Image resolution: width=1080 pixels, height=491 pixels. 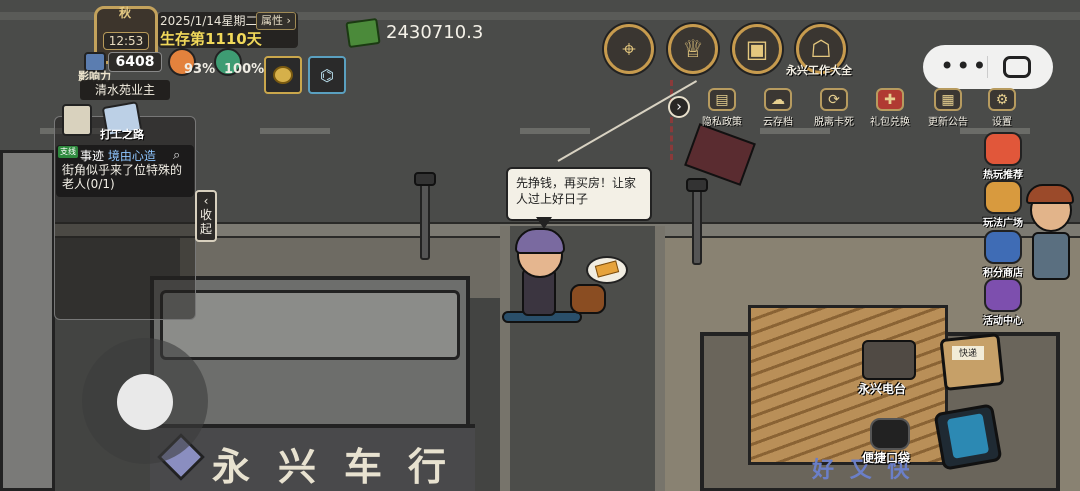 What do you see at coordinates (206, 222) in the screenshot?
I see `collapse-label: 收起` at bounding box center [206, 222].